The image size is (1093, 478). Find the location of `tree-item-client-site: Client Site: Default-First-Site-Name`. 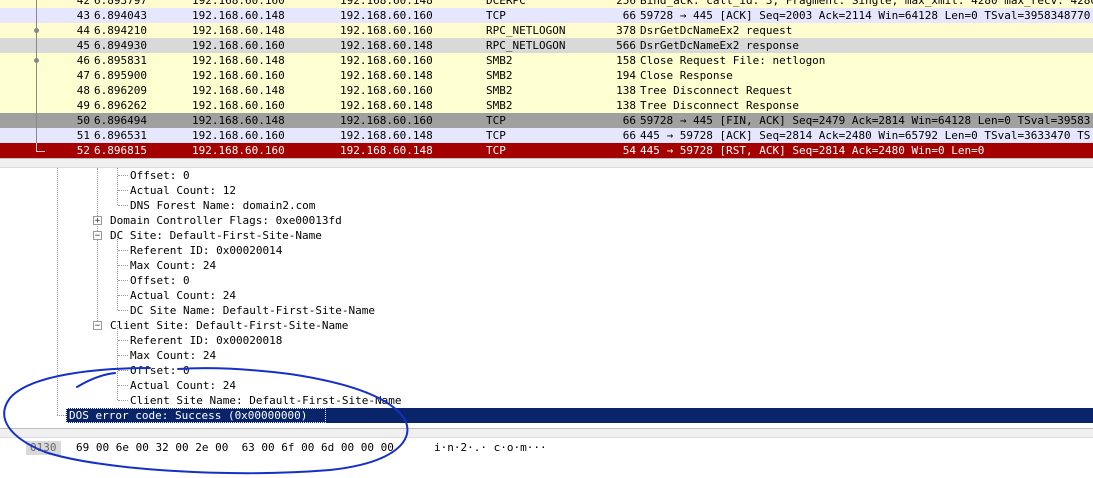

tree-item-client-site: Client Site: Default-First-Site-Name is located at coordinates (229, 325).